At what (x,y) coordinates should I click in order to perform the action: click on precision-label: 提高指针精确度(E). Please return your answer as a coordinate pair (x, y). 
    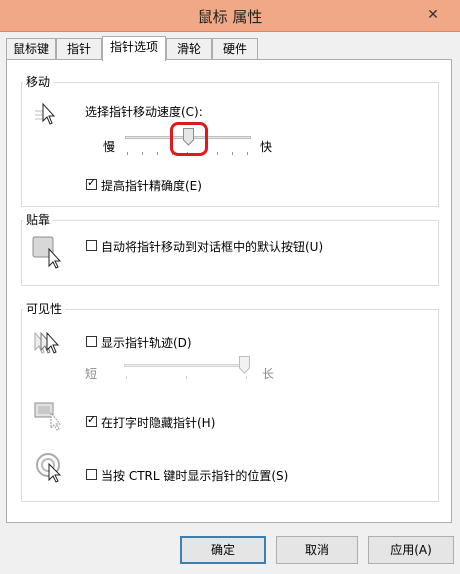
    Looking at the image, I should click on (151, 185).